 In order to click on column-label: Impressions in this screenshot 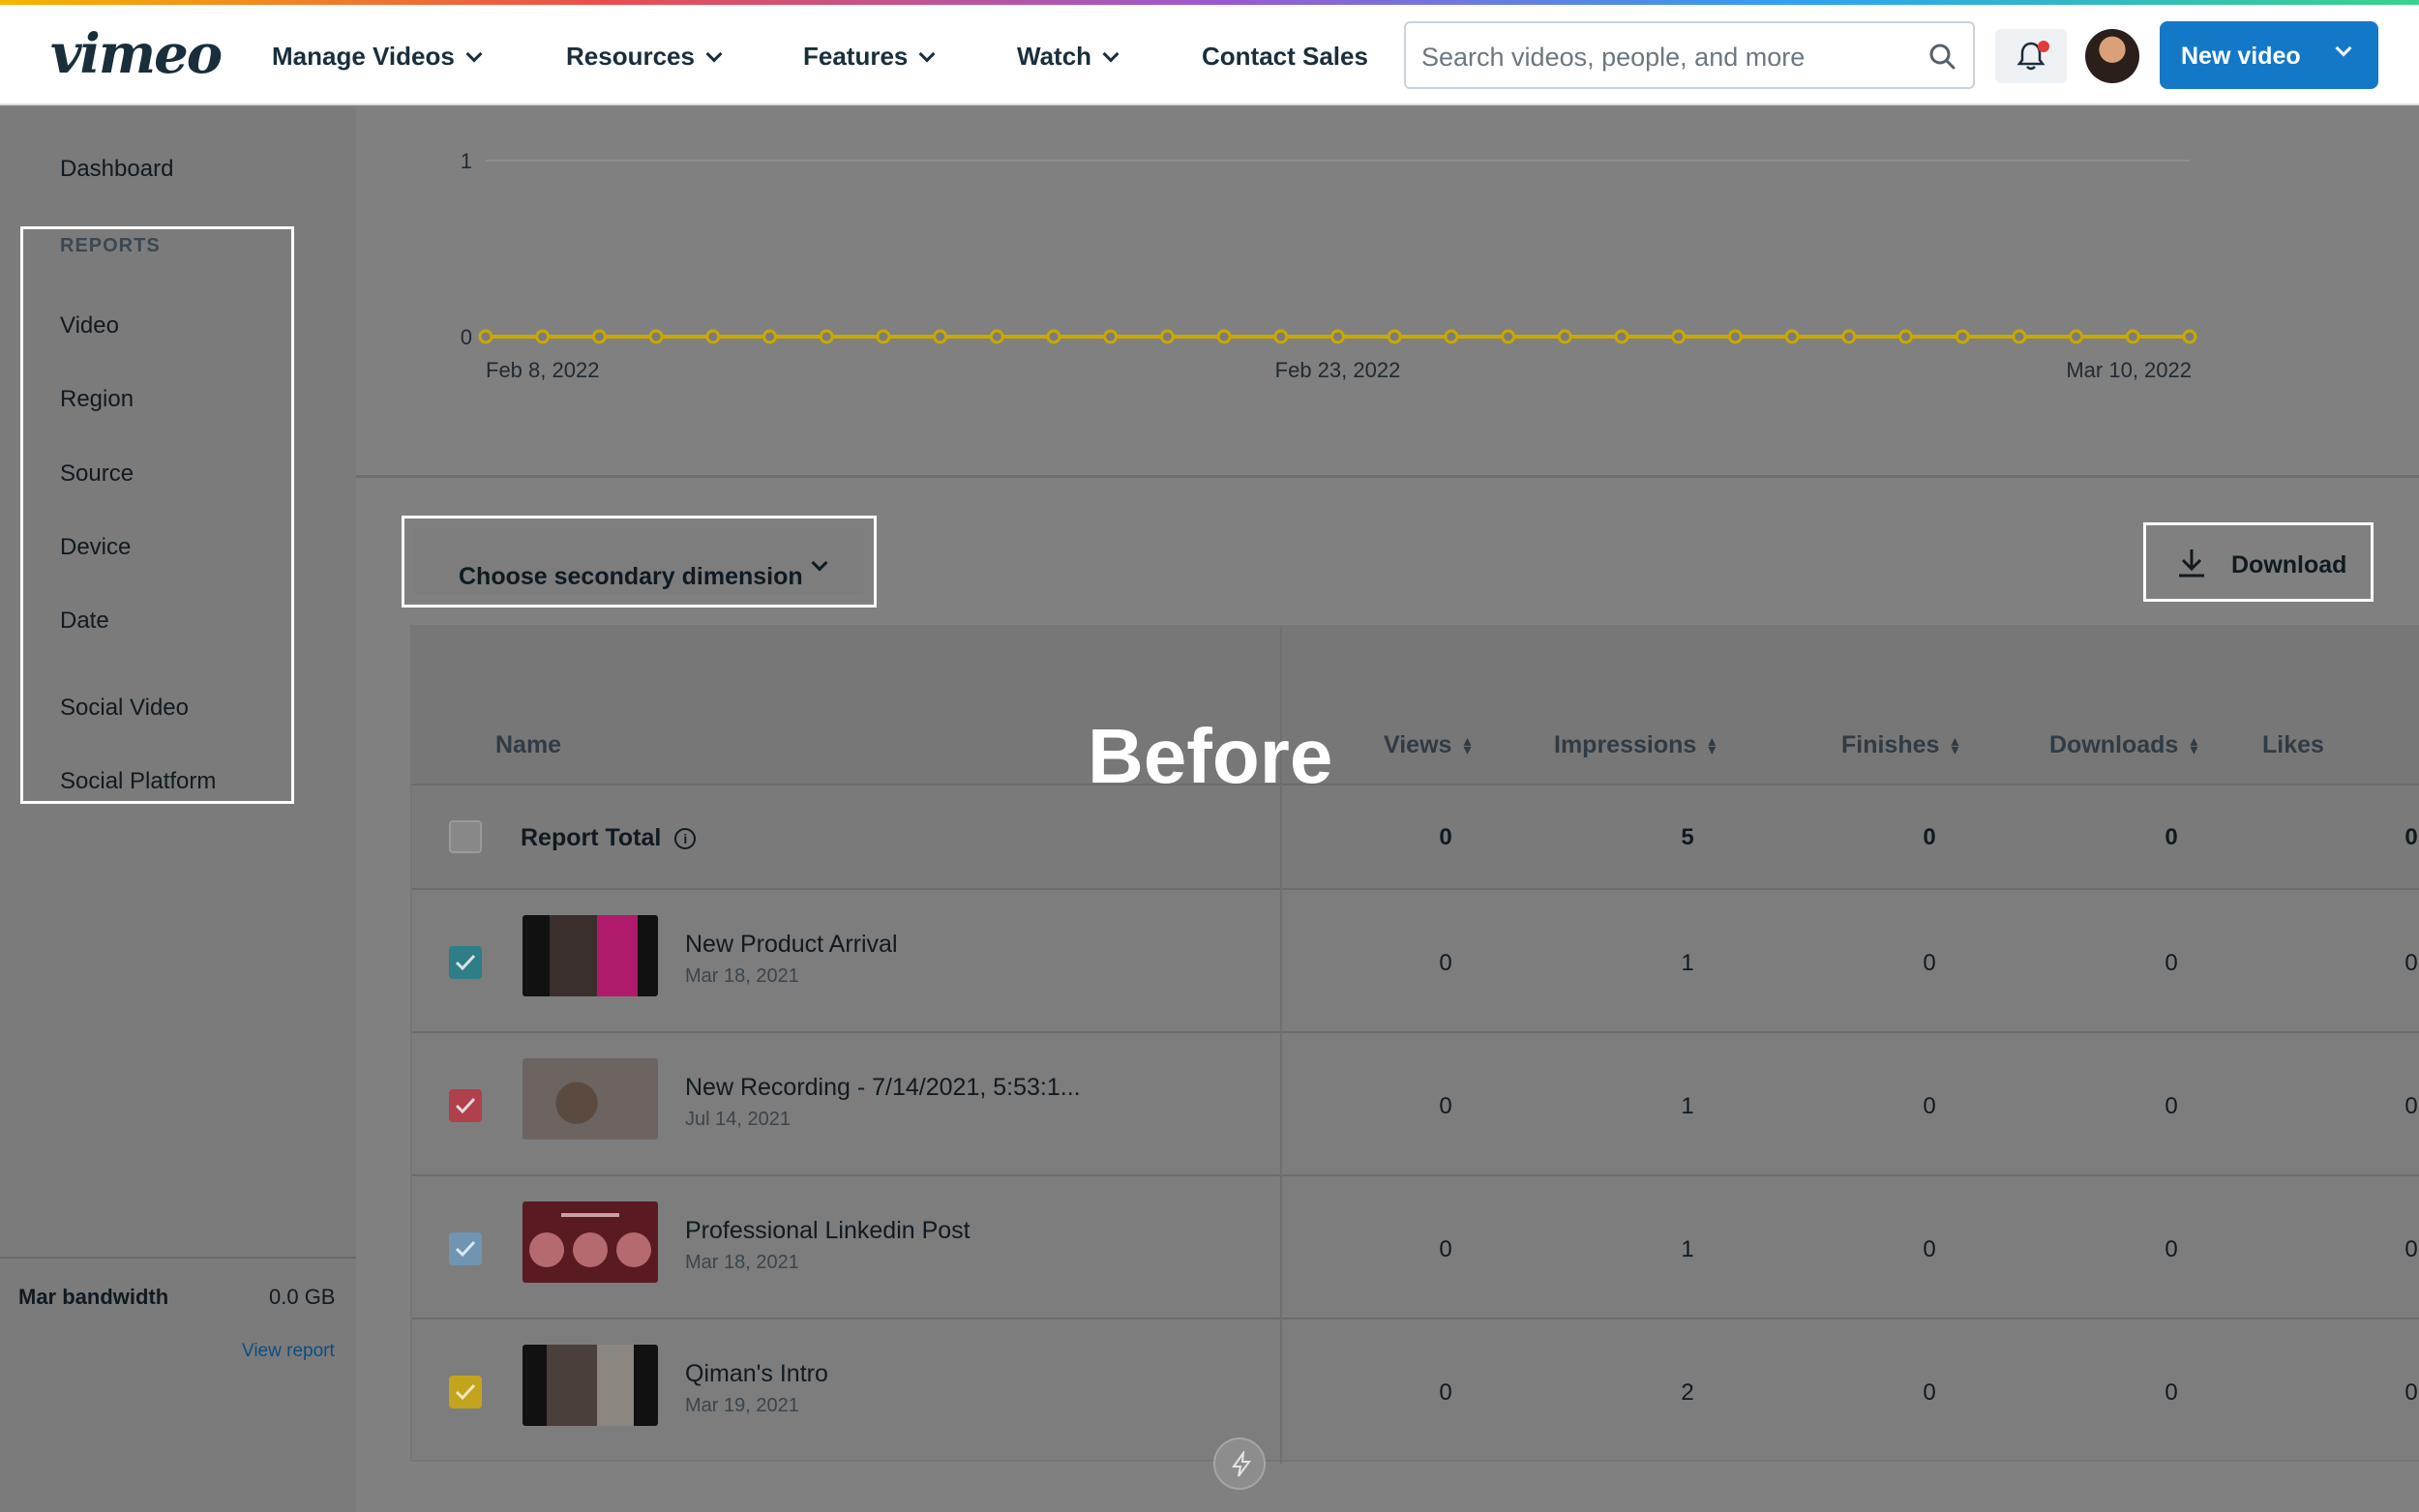, I will do `click(1626, 745)`.